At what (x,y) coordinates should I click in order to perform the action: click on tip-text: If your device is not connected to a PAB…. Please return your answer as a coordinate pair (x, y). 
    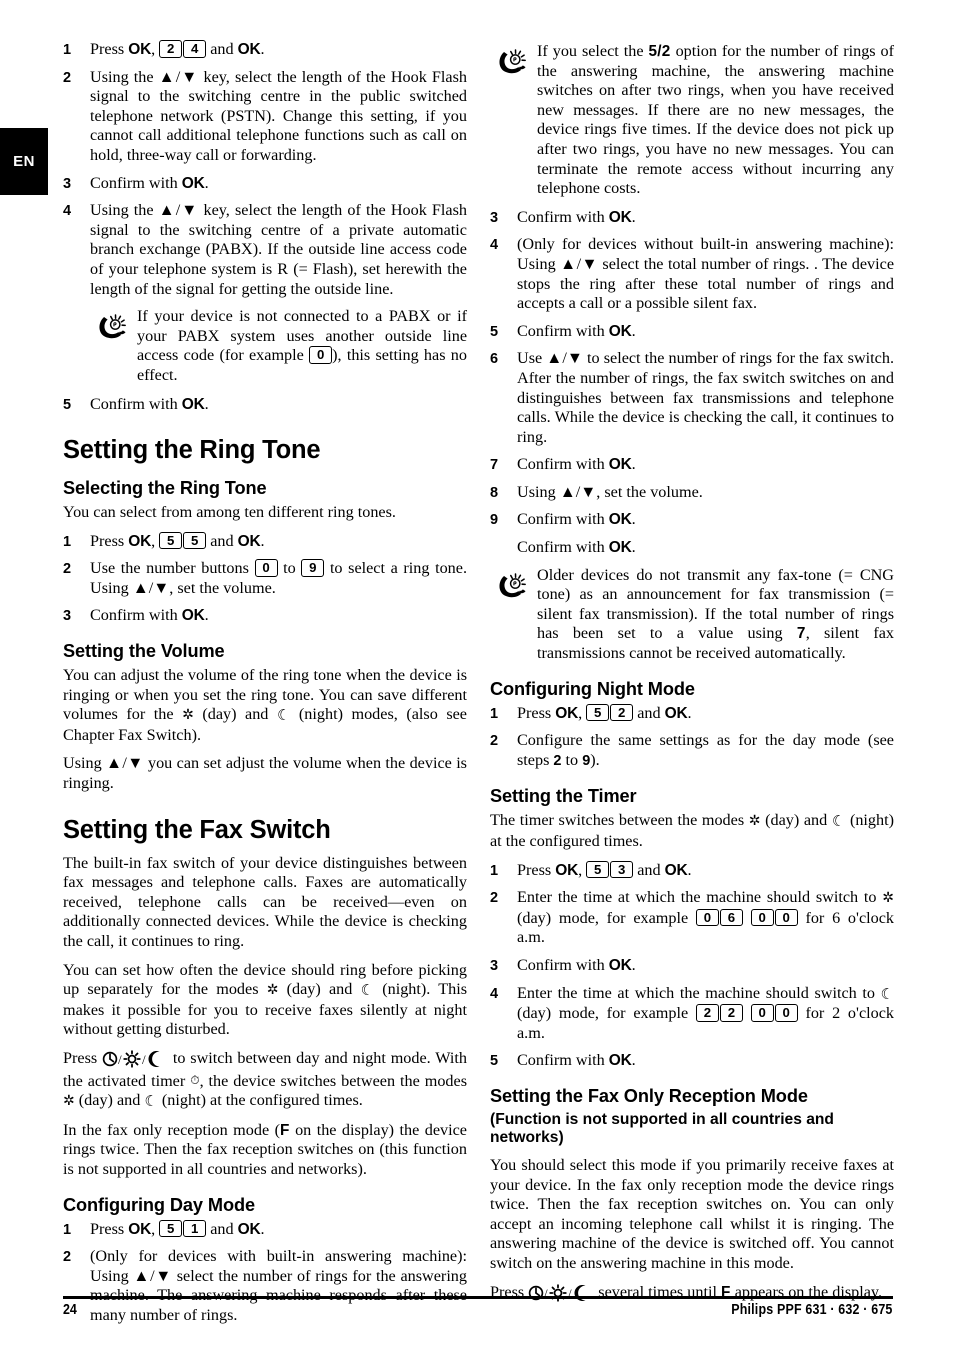
    Looking at the image, I should click on (302, 345).